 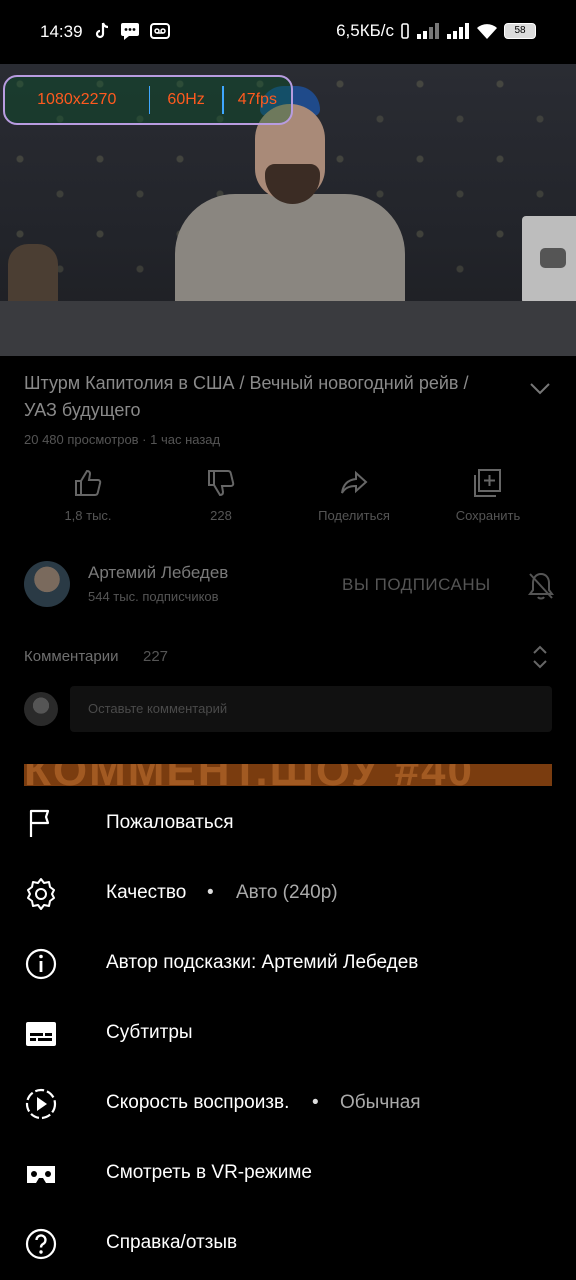 What do you see at coordinates (47, 584) in the screenshot?
I see `channel-avatar` at bounding box center [47, 584].